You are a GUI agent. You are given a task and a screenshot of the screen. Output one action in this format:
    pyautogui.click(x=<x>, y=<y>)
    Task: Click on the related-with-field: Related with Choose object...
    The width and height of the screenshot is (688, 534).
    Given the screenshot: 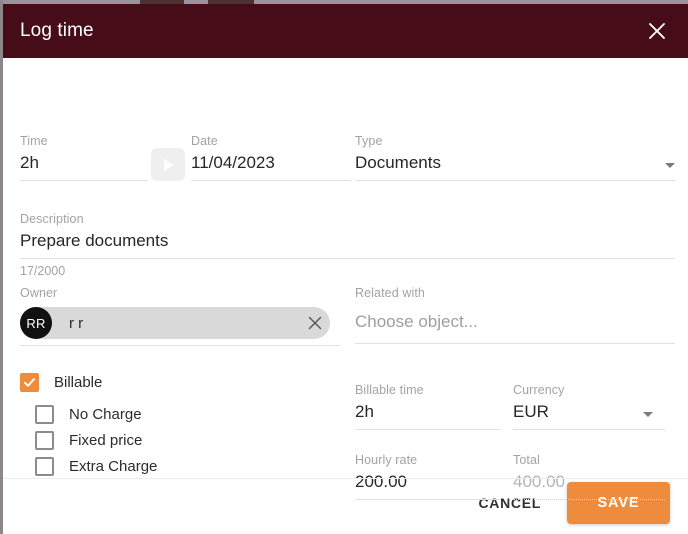 What is the action you would take?
    pyautogui.click(x=515, y=315)
    